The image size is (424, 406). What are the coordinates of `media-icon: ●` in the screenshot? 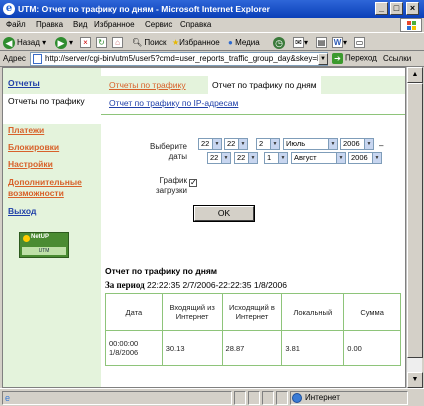 It's located at (230, 42).